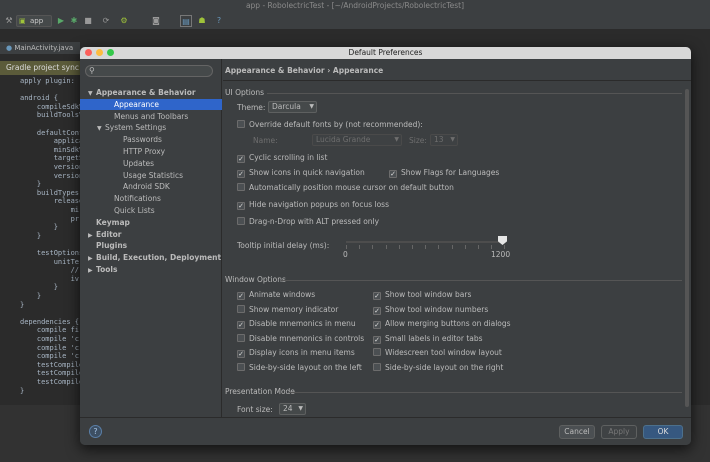 Image resolution: width=710 pixels, height=462 pixels. What do you see at coordinates (296, 353) in the screenshot?
I see `window-option-checkbox: ✓ Display icons in menu items` at bounding box center [296, 353].